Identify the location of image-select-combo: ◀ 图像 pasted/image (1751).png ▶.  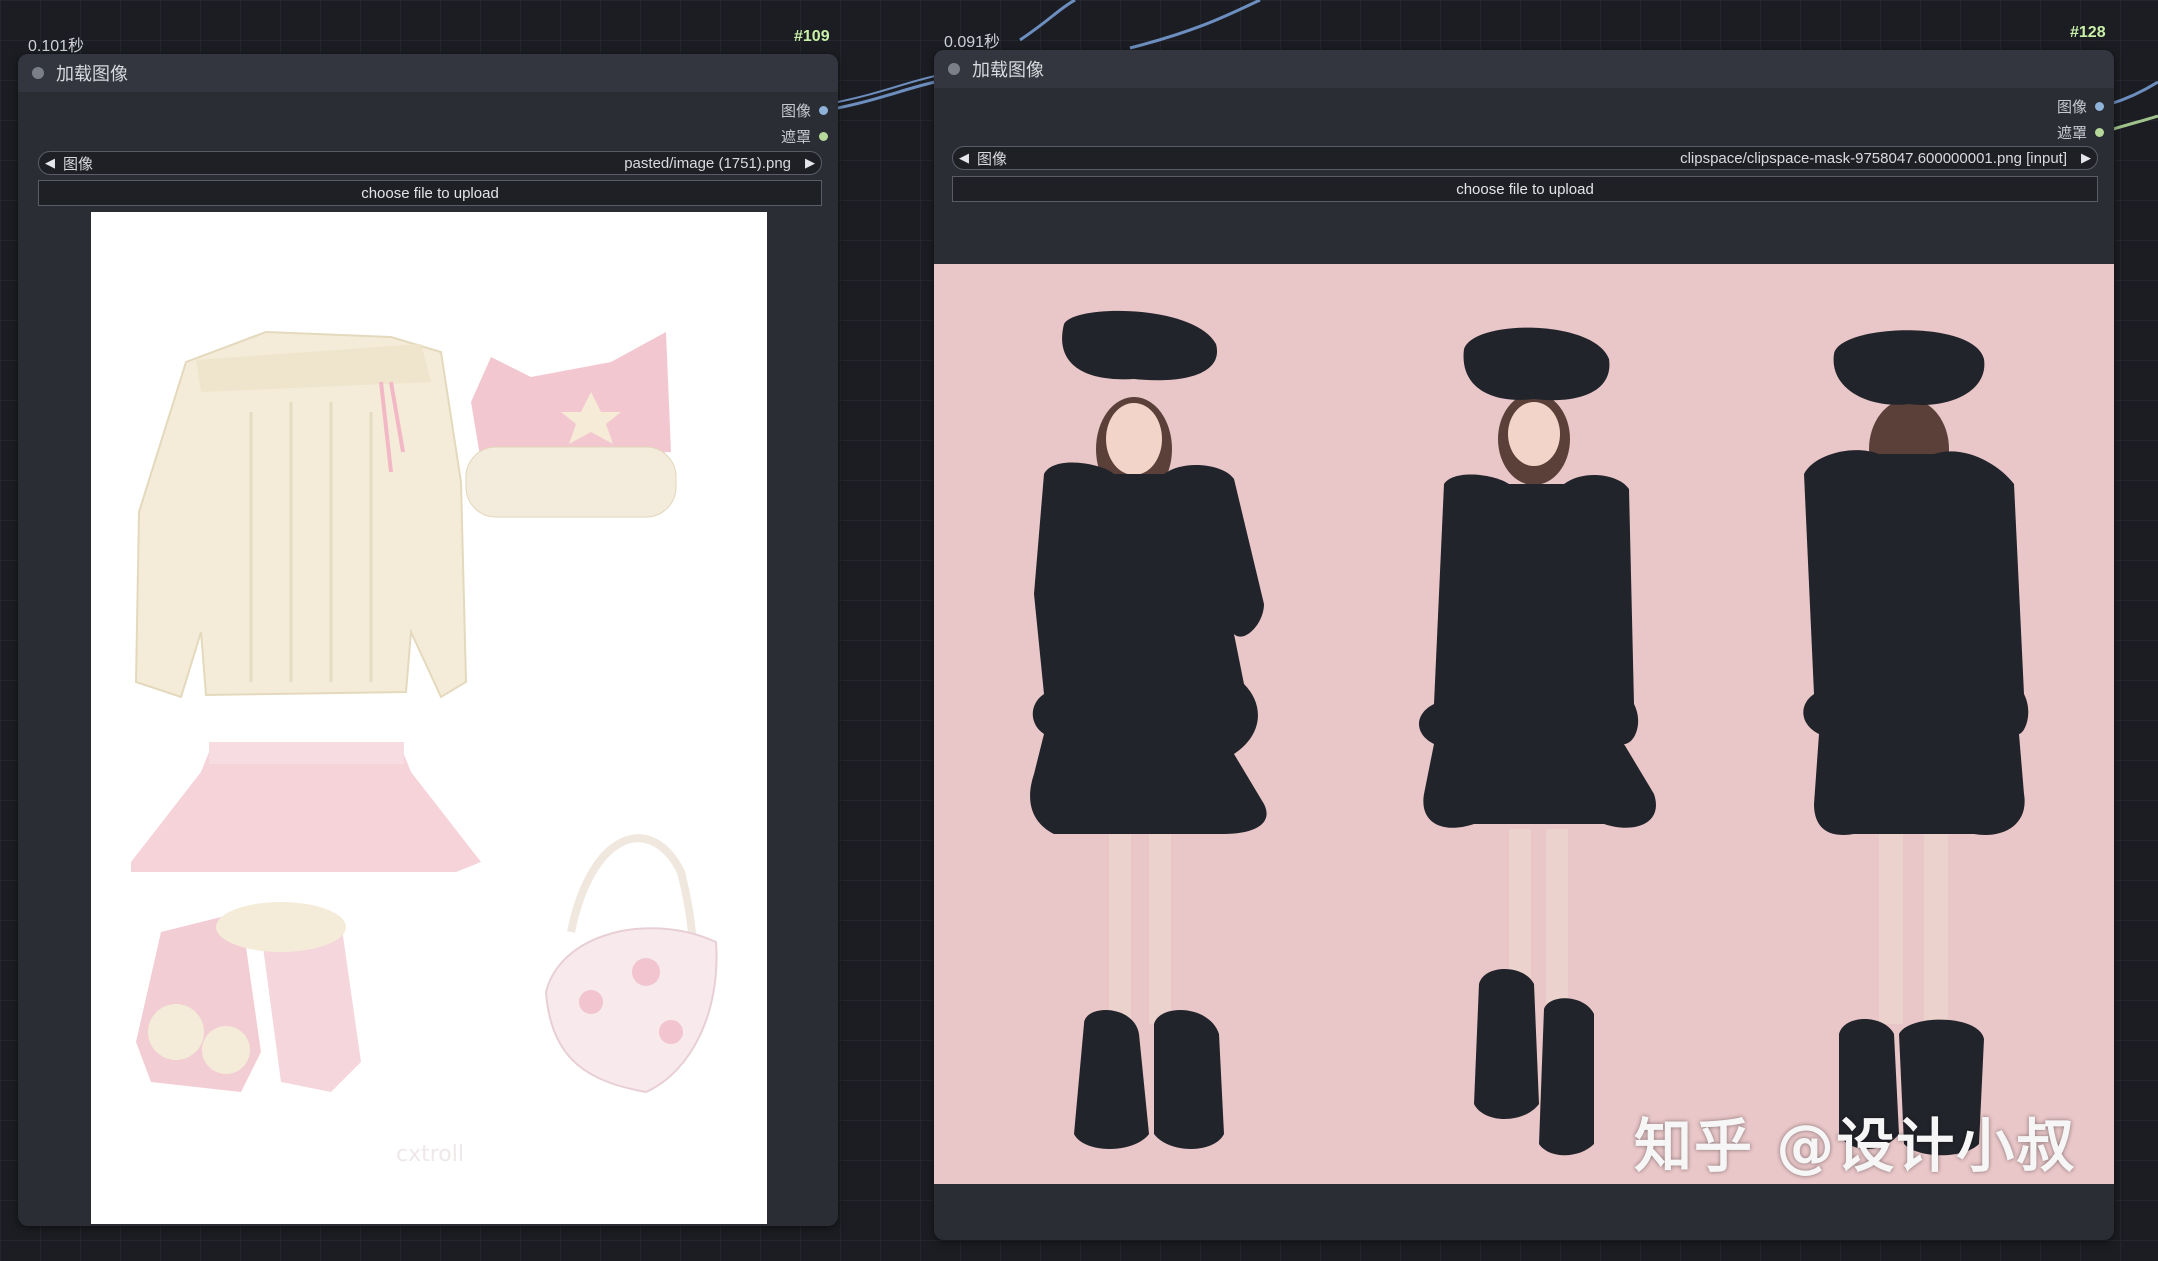
(430, 163).